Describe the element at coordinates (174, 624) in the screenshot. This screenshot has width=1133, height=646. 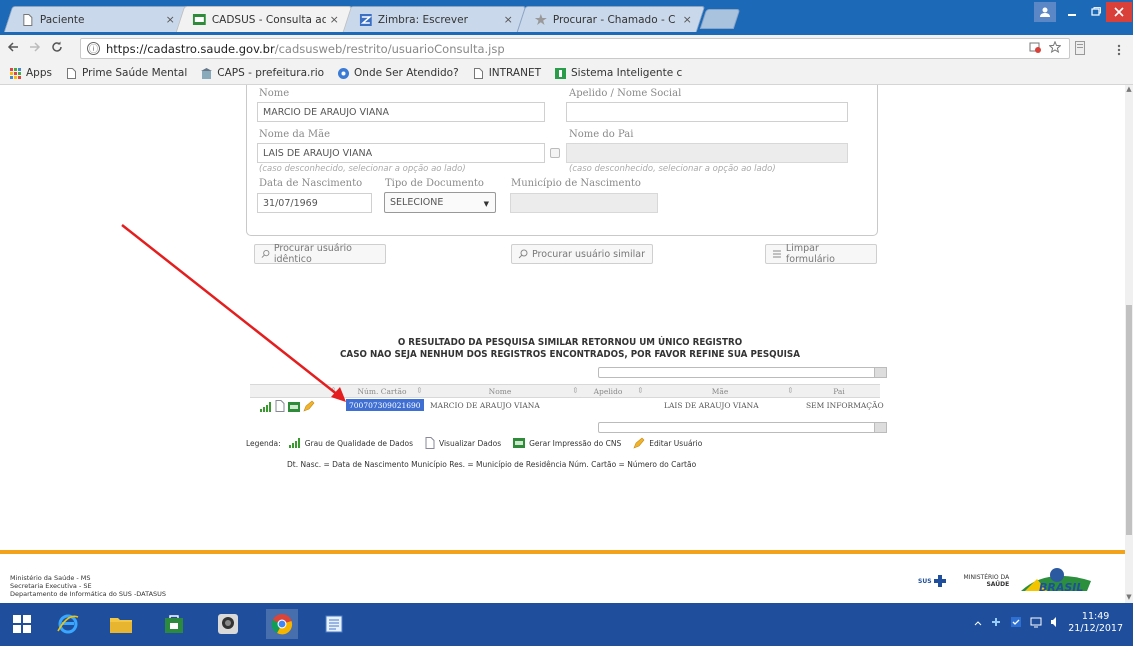
I see `store-icon` at that location.